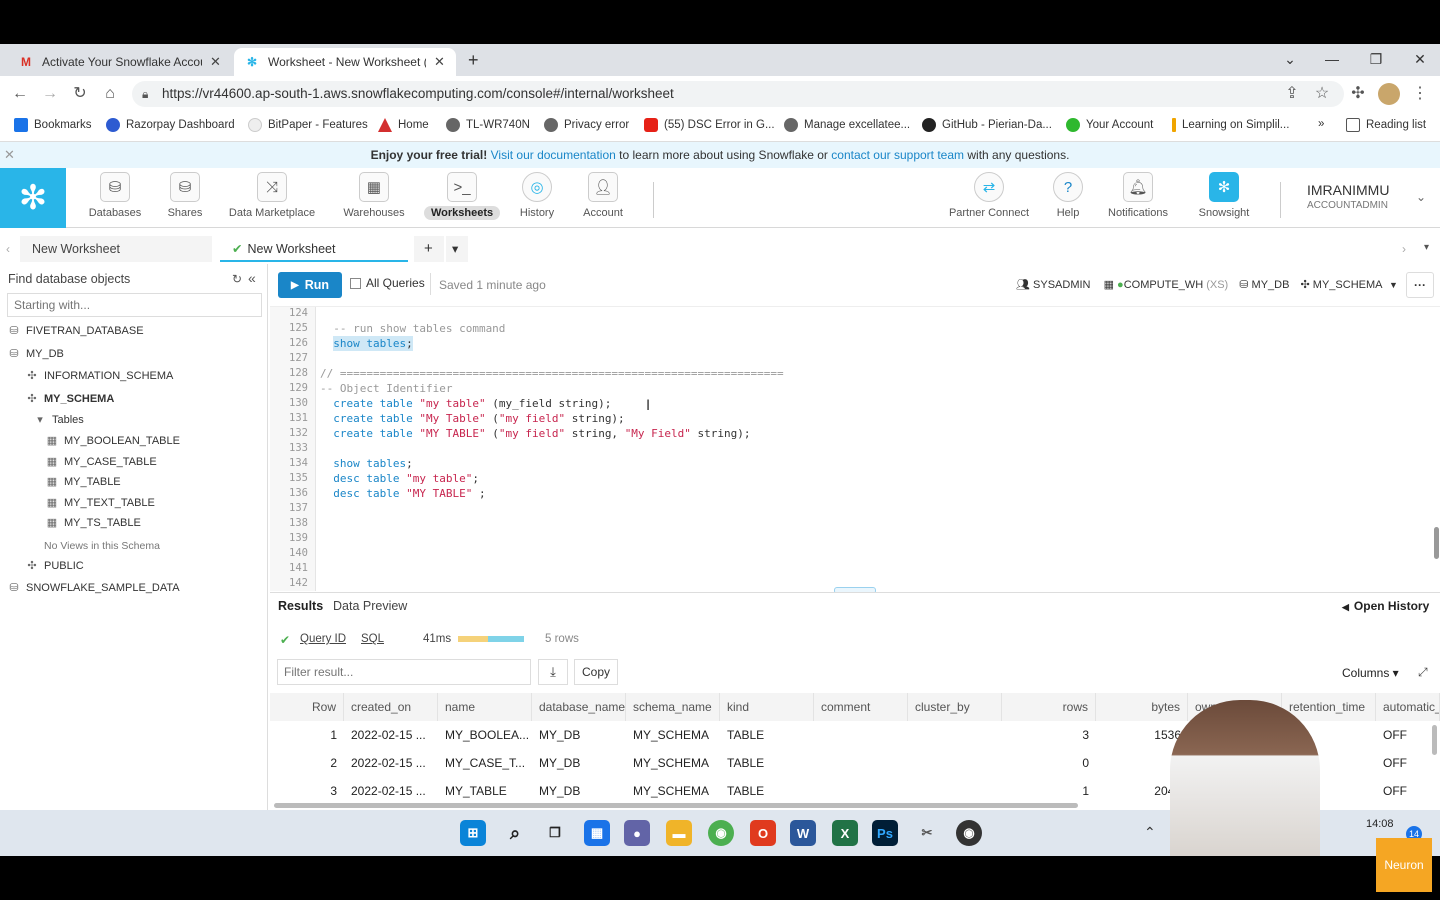 The width and height of the screenshot is (1440, 900). Describe the element at coordinates (1408, 707) in the screenshot. I see `column-header: automatic_` at that location.